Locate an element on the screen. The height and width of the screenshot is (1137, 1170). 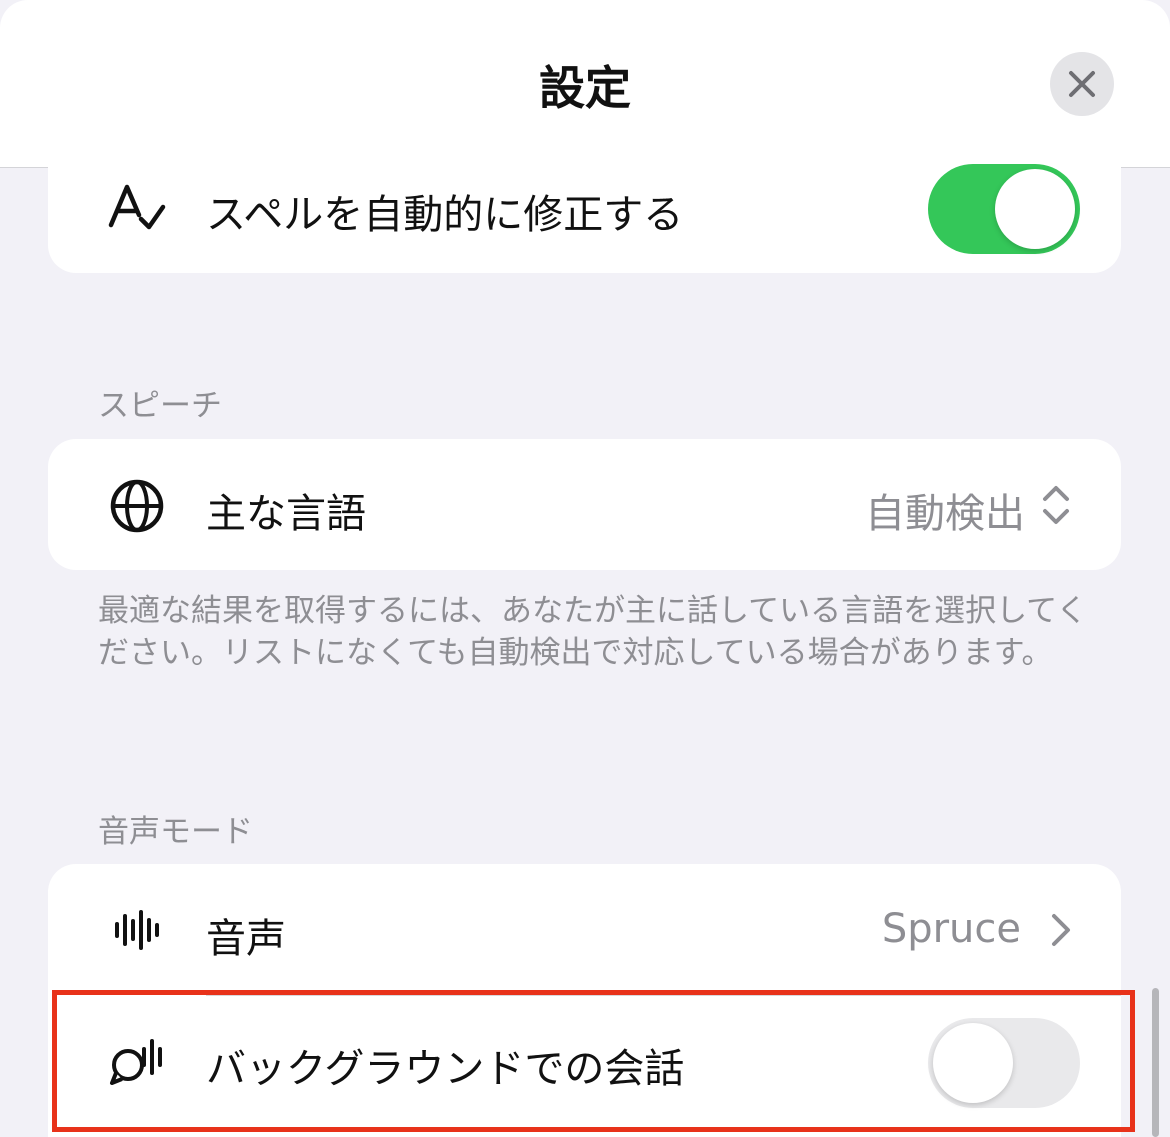
highlight-box is located at coordinates (593, 1061).